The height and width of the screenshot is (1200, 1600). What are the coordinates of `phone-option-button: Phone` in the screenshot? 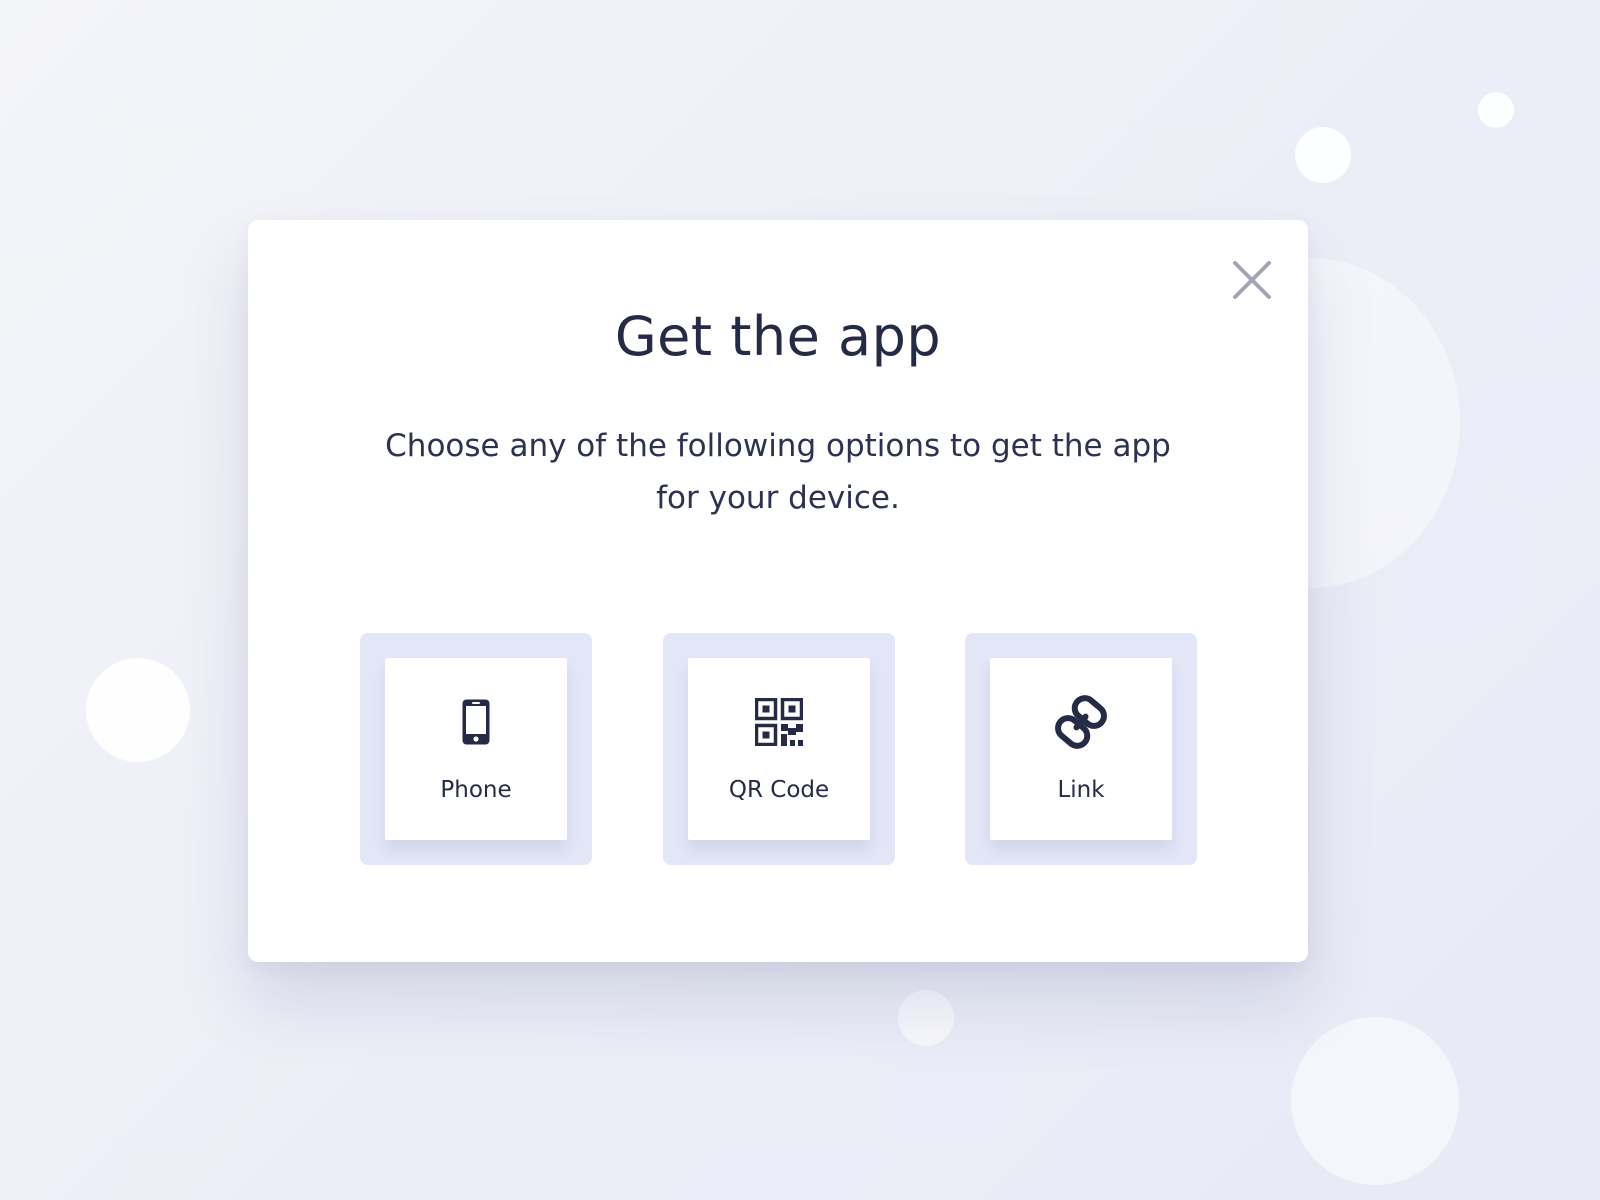 It's located at (476, 749).